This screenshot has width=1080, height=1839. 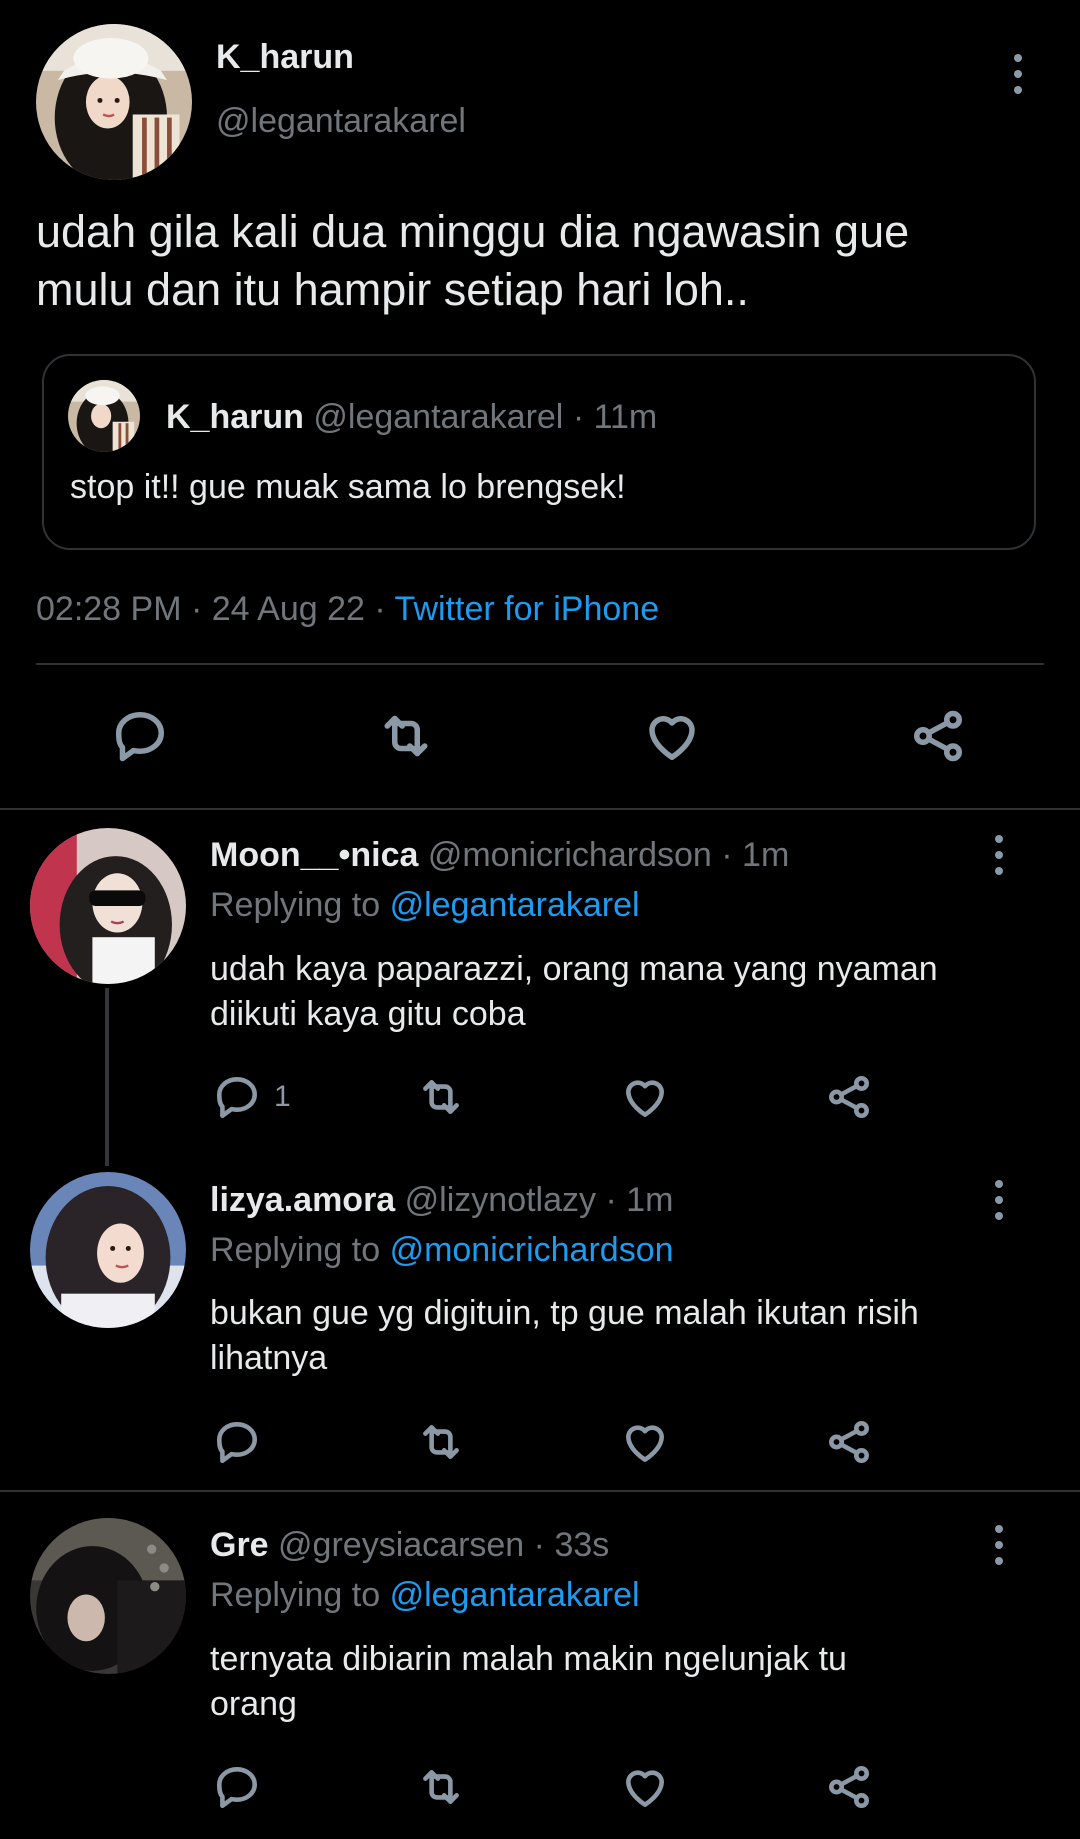 What do you see at coordinates (285, 57) in the screenshot?
I see `author-display-name: K_harun` at bounding box center [285, 57].